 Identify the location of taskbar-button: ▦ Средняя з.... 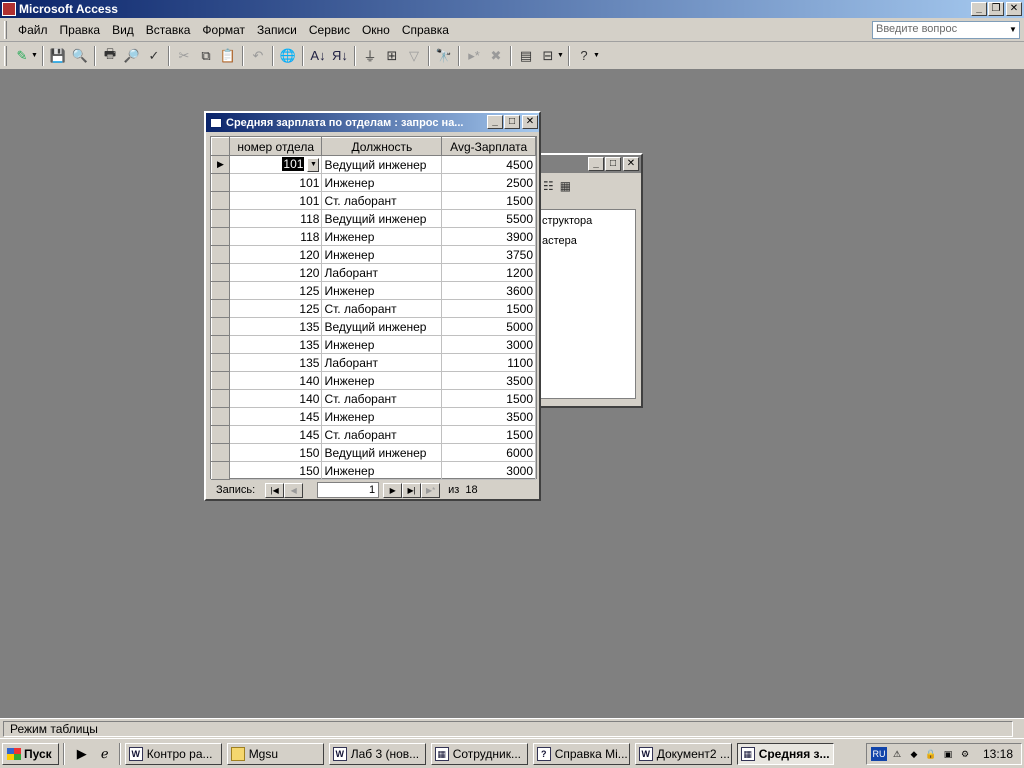
(785, 753).